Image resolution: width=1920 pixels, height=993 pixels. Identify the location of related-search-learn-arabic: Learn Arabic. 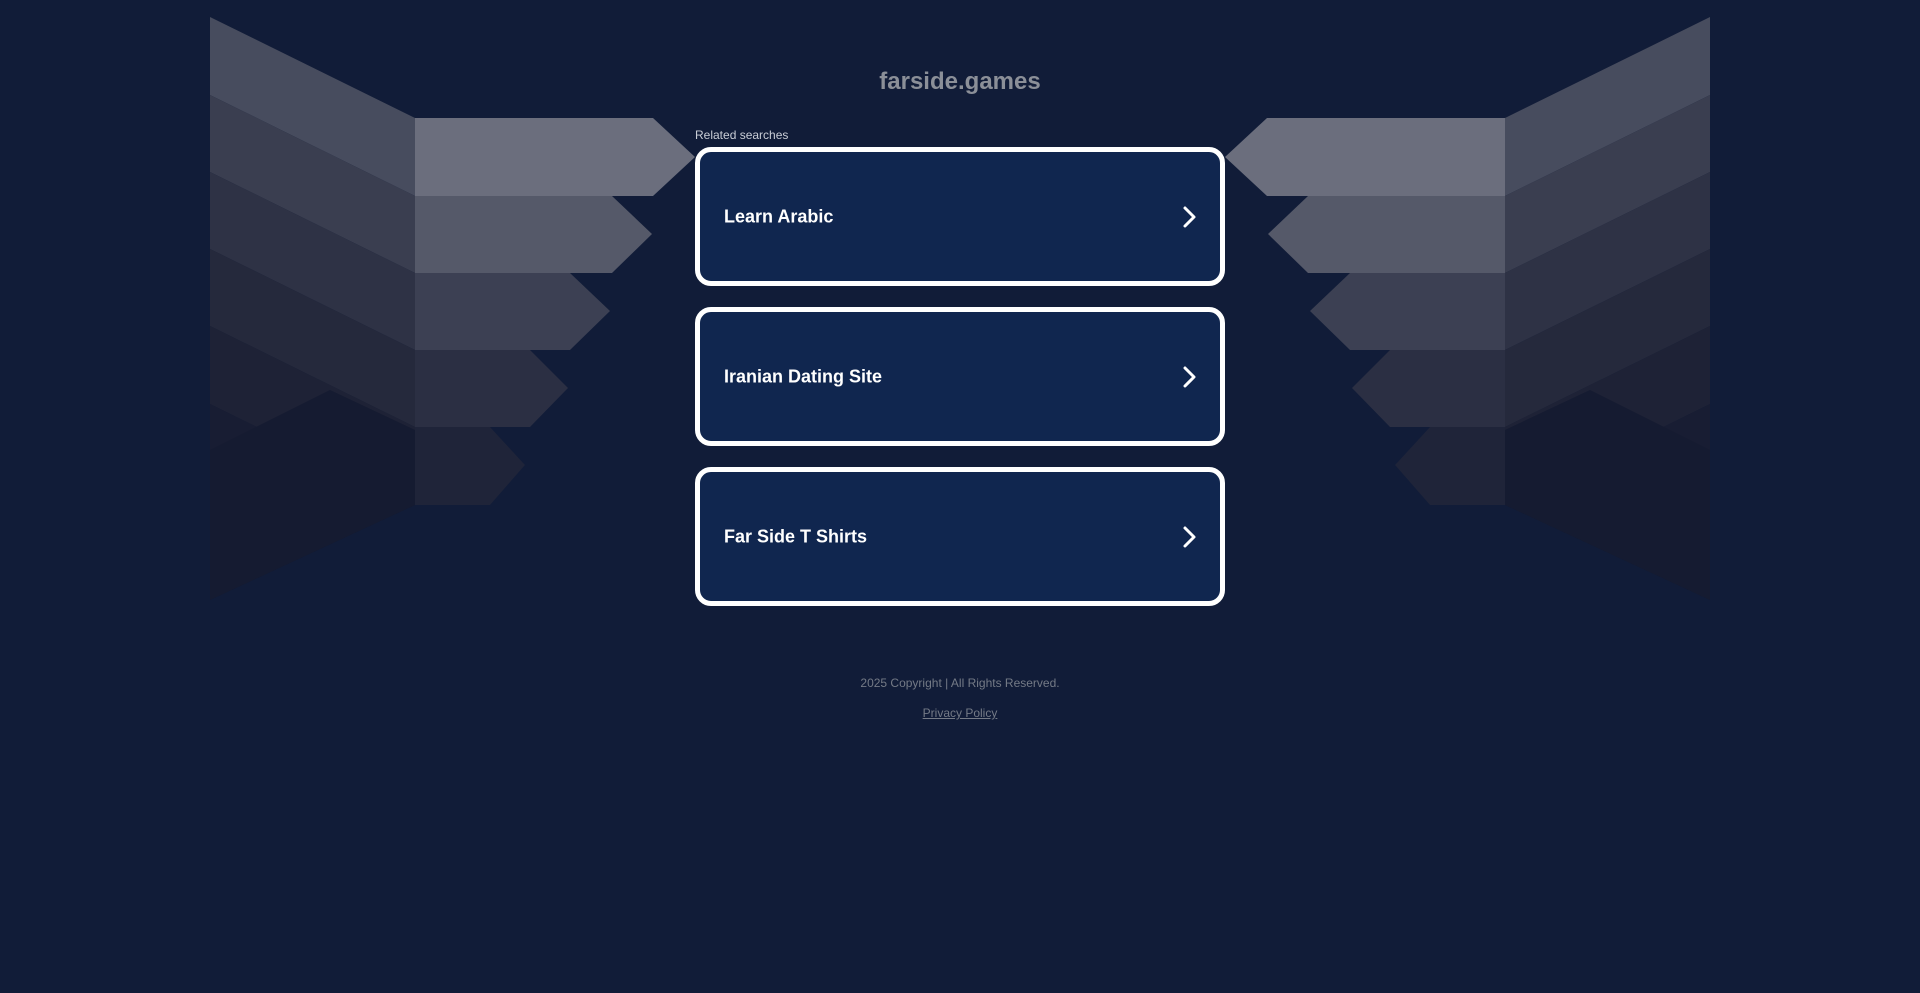
(960, 216).